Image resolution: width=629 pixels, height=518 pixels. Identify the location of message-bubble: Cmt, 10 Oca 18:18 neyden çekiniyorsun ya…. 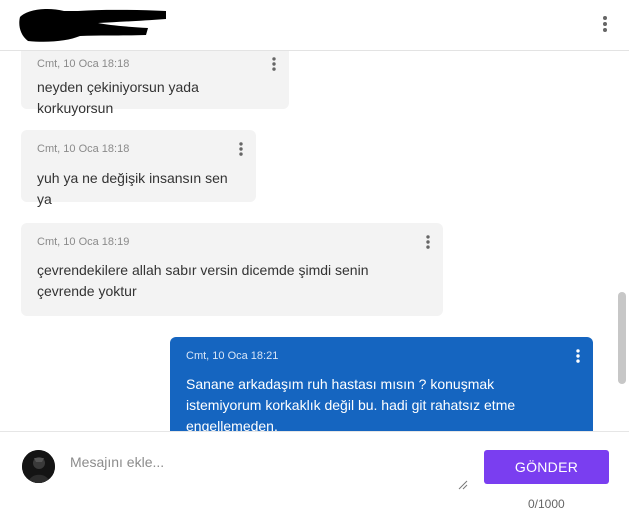
(155, 83).